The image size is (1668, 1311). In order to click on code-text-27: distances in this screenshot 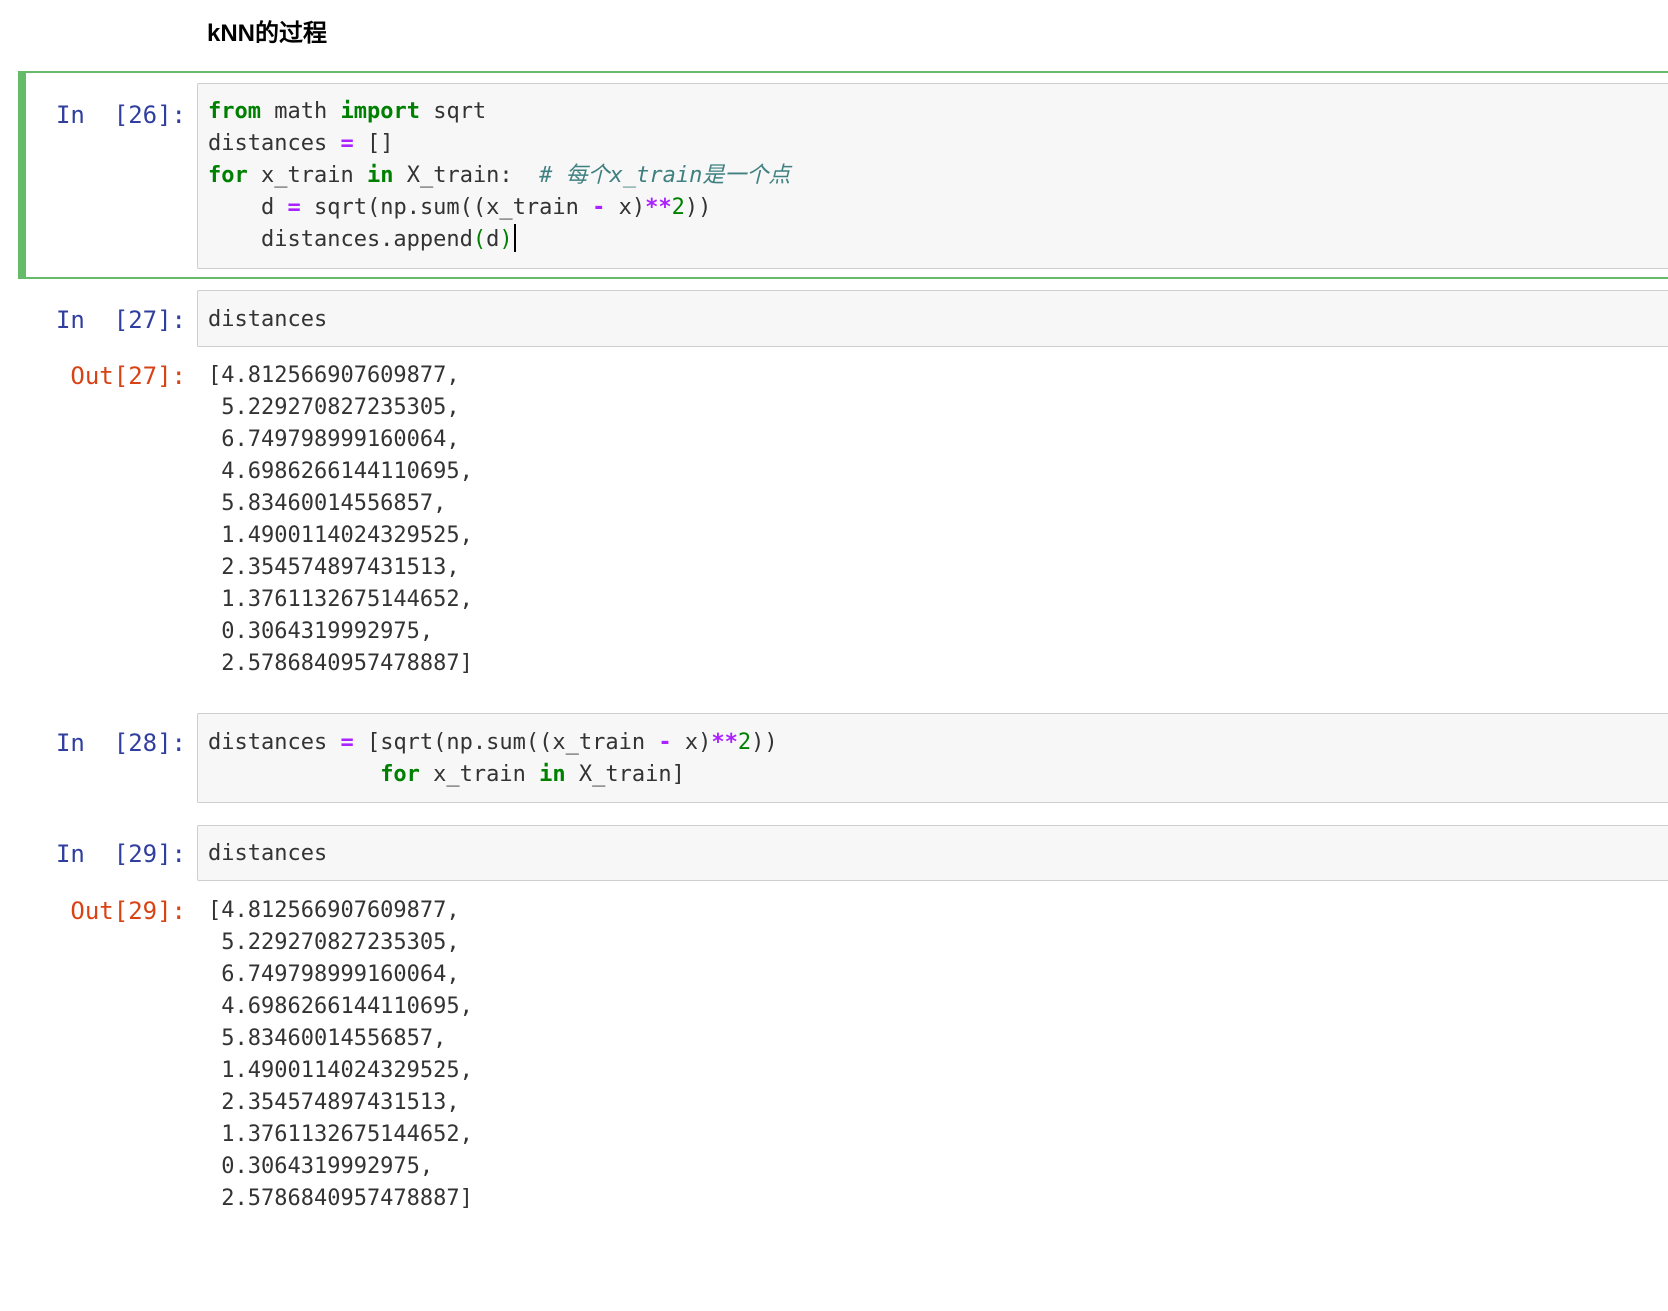, I will do `click(267, 320)`.